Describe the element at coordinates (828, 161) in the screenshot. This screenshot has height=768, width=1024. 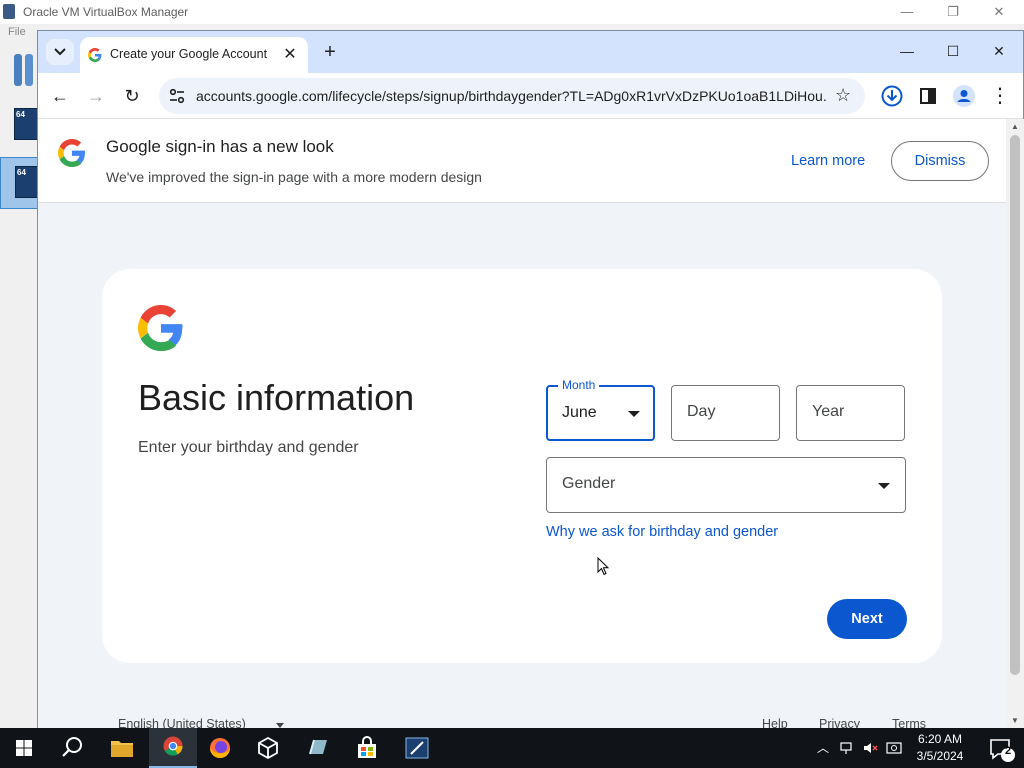
I see `learn-more-link: Learn more` at that location.